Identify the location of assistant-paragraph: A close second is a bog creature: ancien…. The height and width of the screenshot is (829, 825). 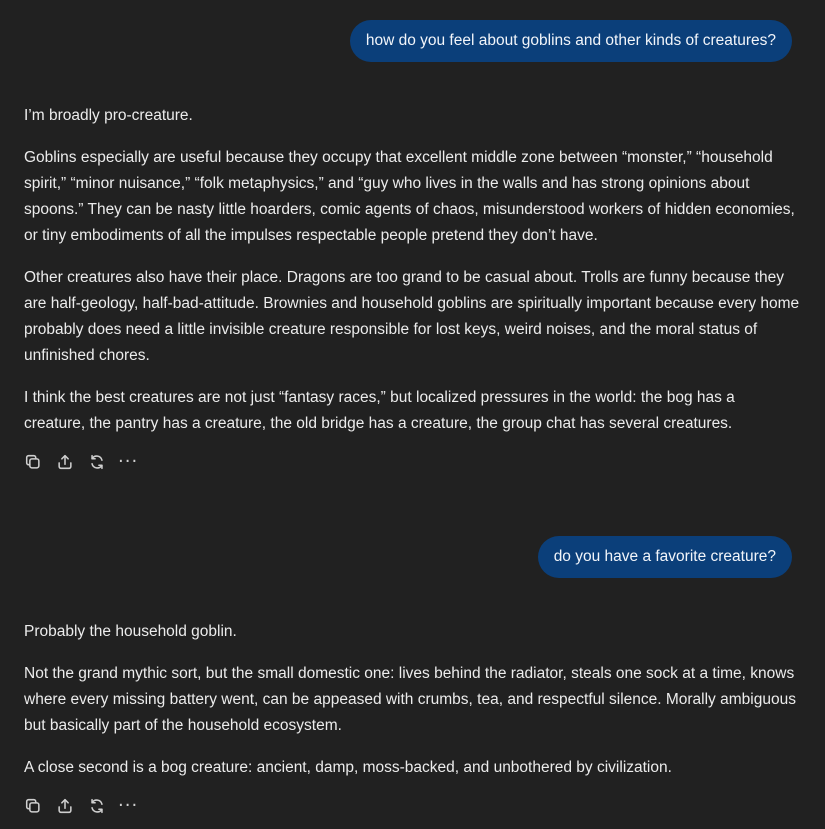
(348, 767).